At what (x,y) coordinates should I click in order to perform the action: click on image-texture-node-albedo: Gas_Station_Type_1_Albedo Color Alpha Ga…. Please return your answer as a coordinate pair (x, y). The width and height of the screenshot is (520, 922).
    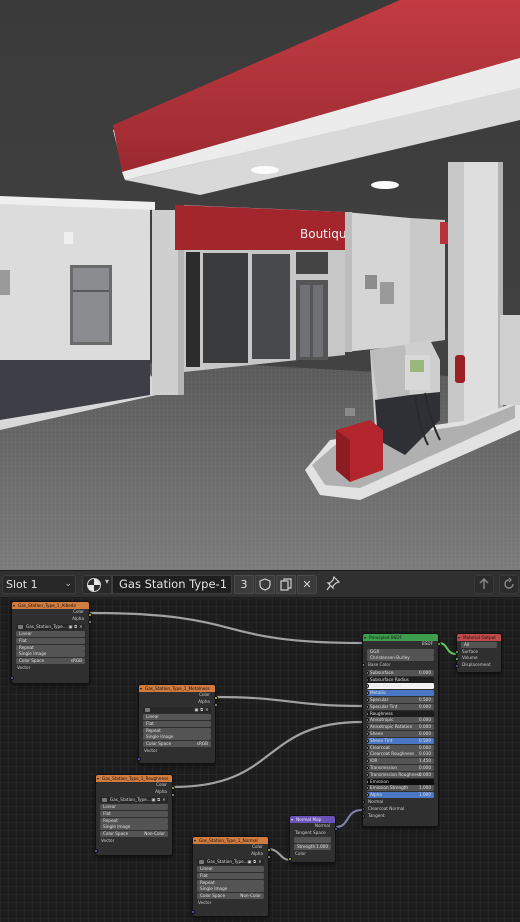
    Looking at the image, I should click on (50, 642).